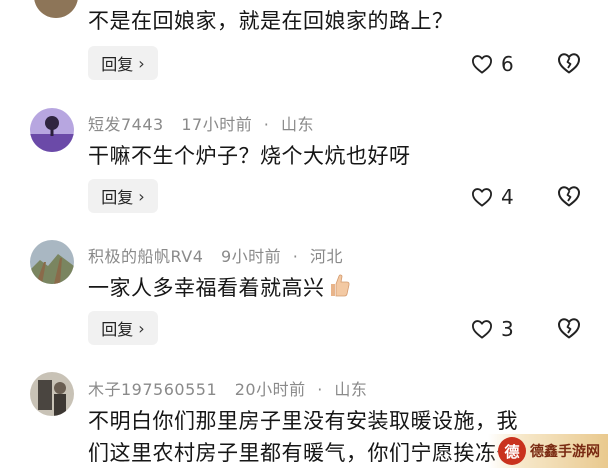 This screenshot has width=608, height=468. What do you see at coordinates (152, 389) in the screenshot?
I see `username: 木子197560551` at bounding box center [152, 389].